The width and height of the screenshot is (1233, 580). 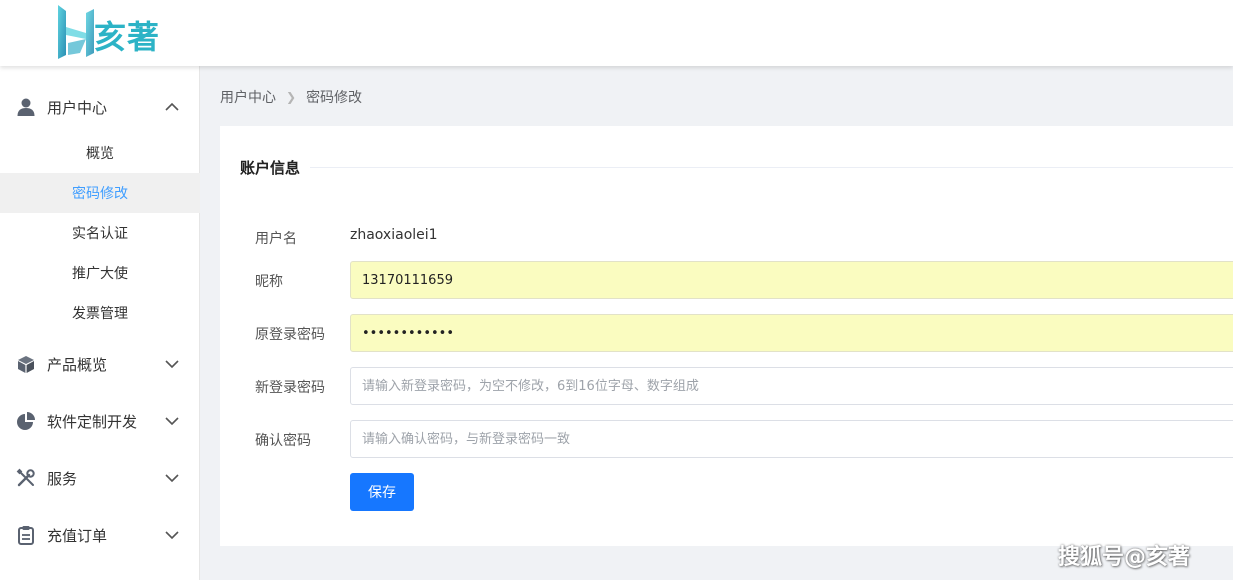 What do you see at coordinates (791, 280) in the screenshot?
I see `nickname-input` at bounding box center [791, 280].